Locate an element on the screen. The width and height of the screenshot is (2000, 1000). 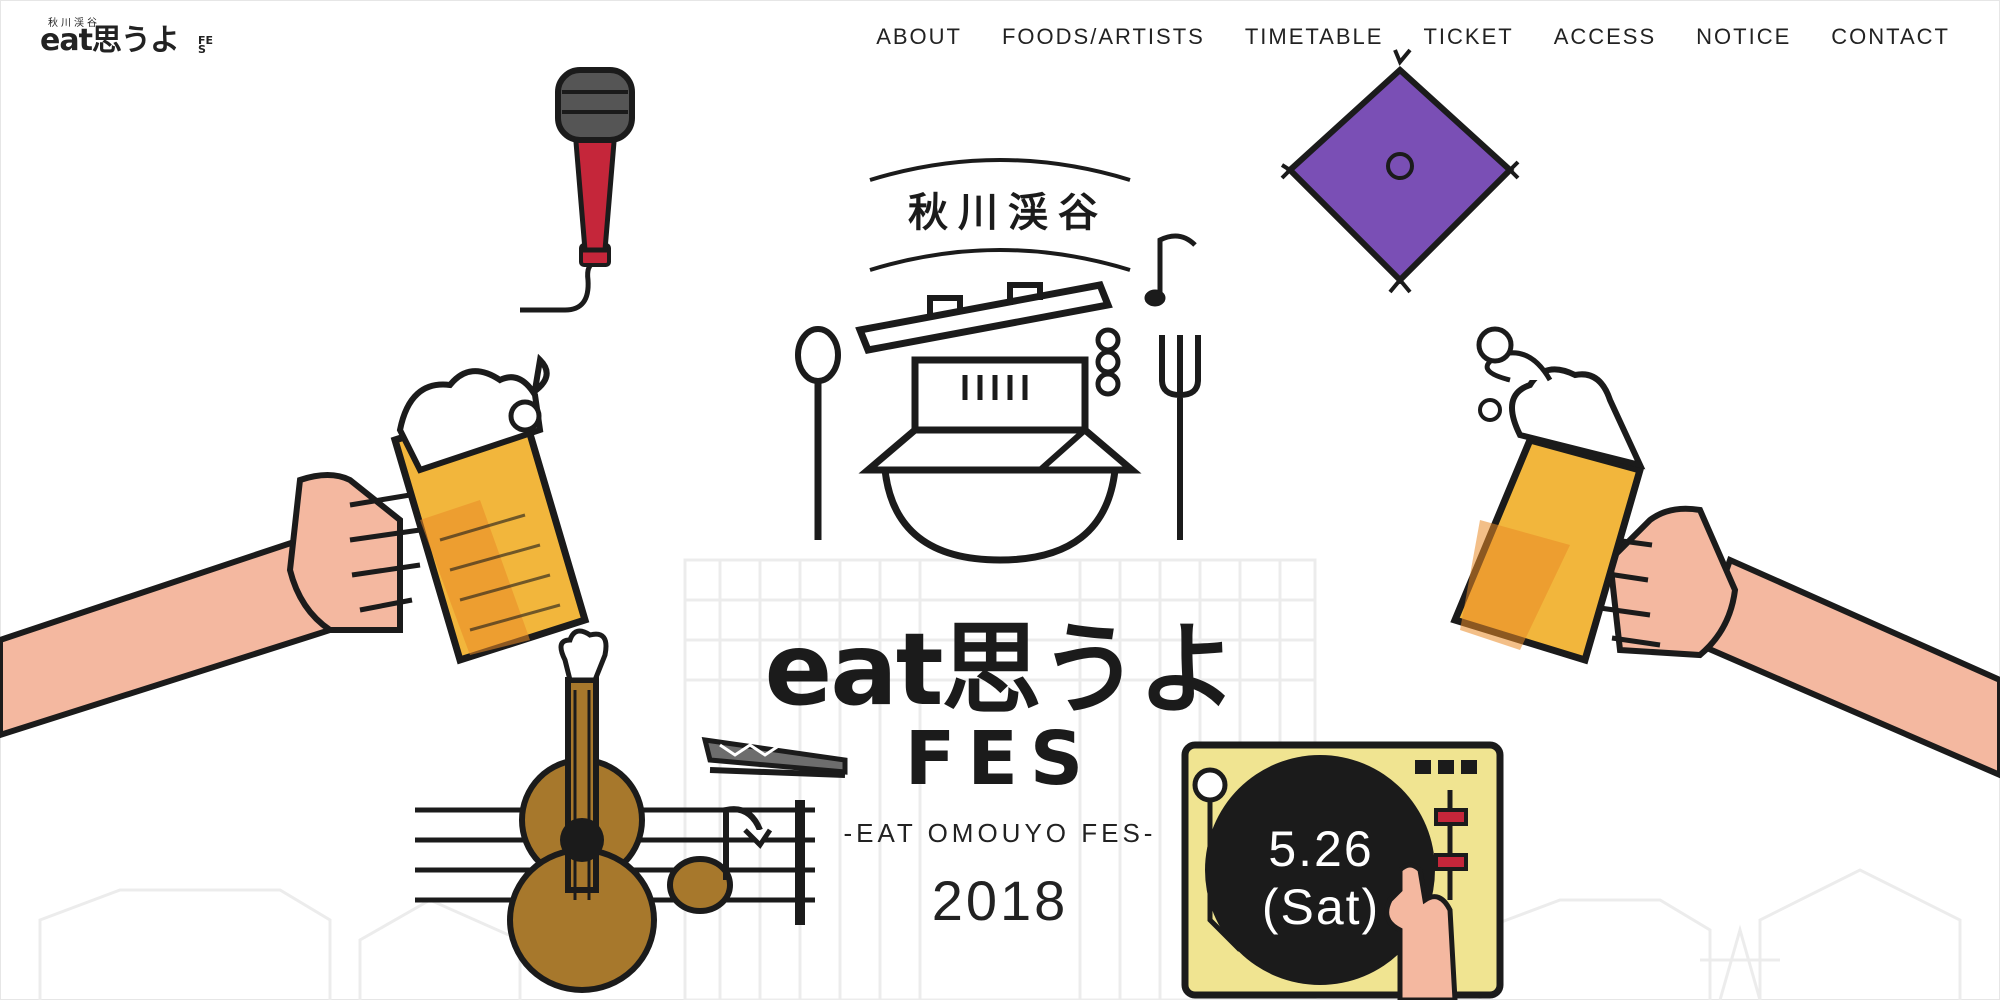
event-date-weekday: (Sat) is located at coordinates (1321, 907).